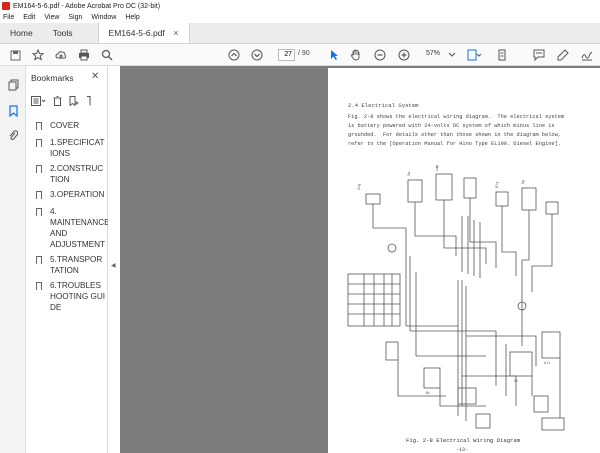 The image size is (600, 453). I want to click on save-icon, so click(15, 55).